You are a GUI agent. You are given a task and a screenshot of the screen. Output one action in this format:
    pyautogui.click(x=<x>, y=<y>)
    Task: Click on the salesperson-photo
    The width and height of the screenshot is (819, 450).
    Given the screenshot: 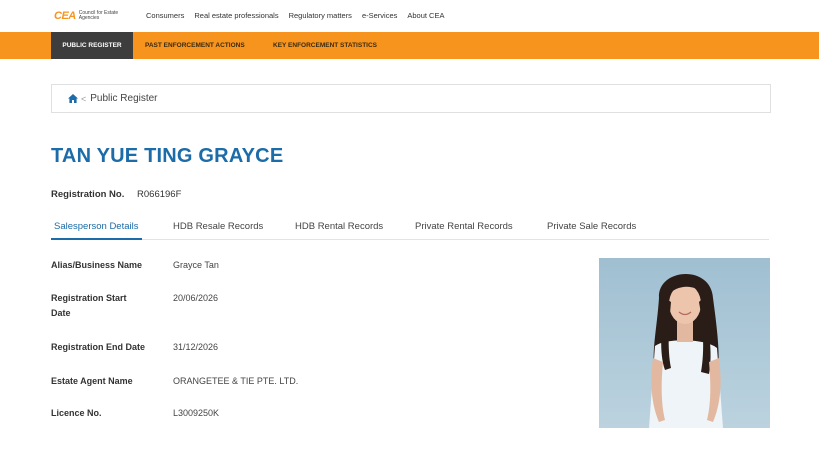 What is the action you would take?
    pyautogui.click(x=684, y=343)
    